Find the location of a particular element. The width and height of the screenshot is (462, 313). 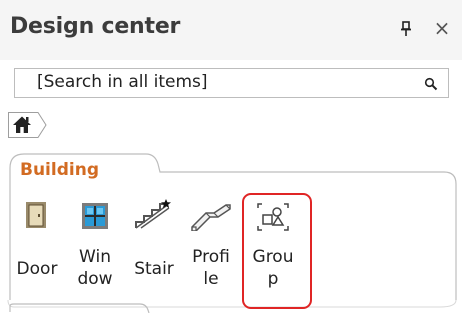

item-label-line1: Profi is located at coordinates (211, 257).